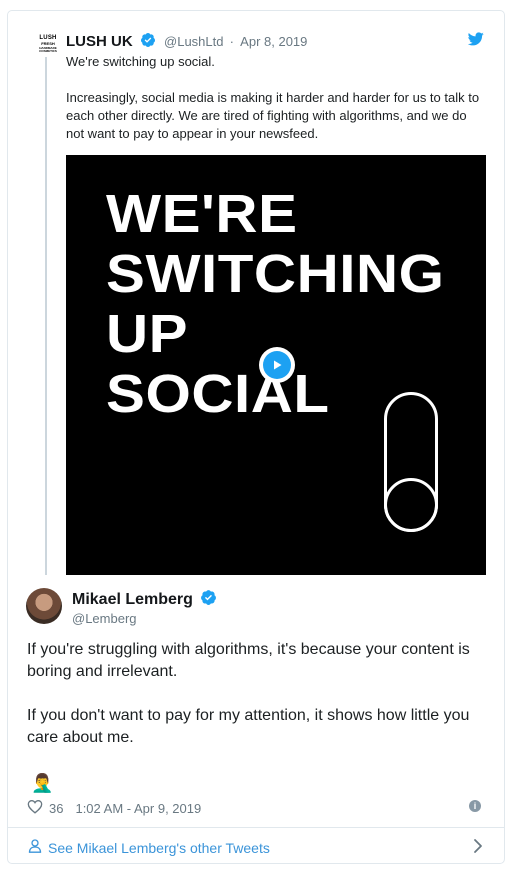 The height and width of the screenshot is (876, 517). What do you see at coordinates (132, 599) in the screenshot?
I see `author-name: Mikael Lemberg` at bounding box center [132, 599].